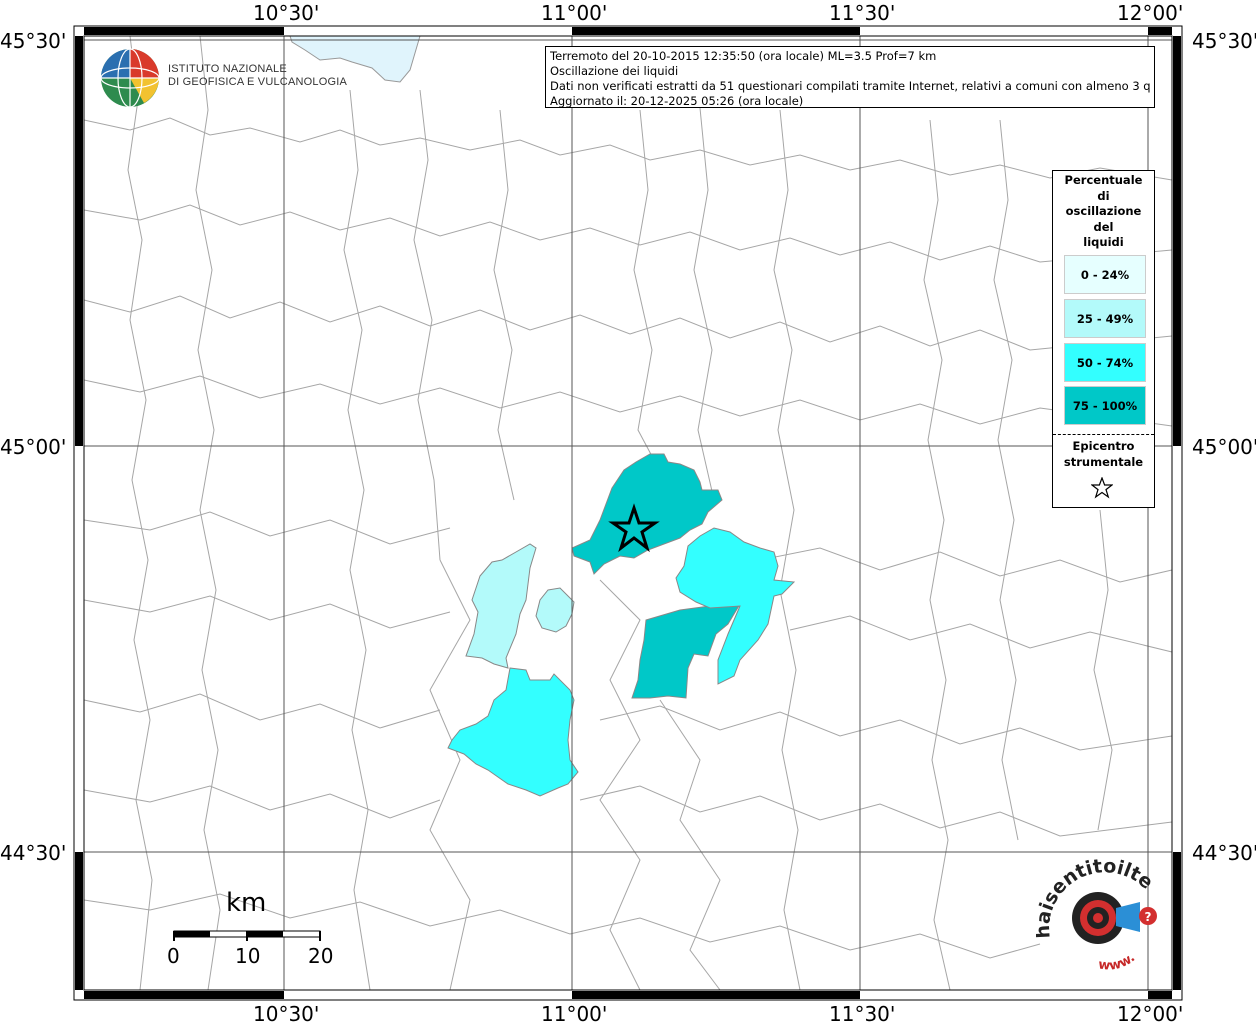  What do you see at coordinates (33, 447) in the screenshot?
I see `left-lat-tick: 45°00'` at bounding box center [33, 447].